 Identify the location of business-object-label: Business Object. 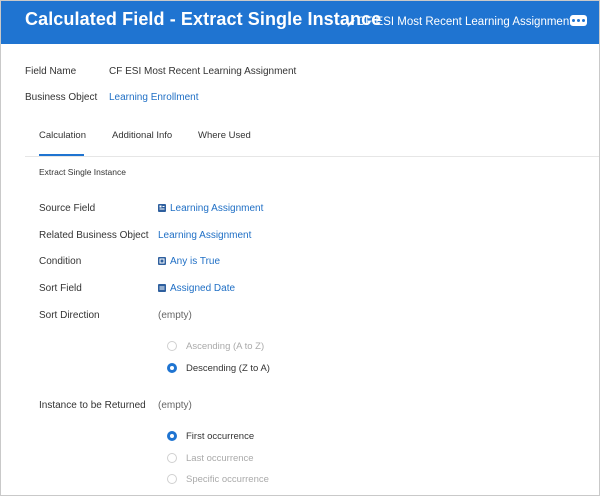
(61, 97).